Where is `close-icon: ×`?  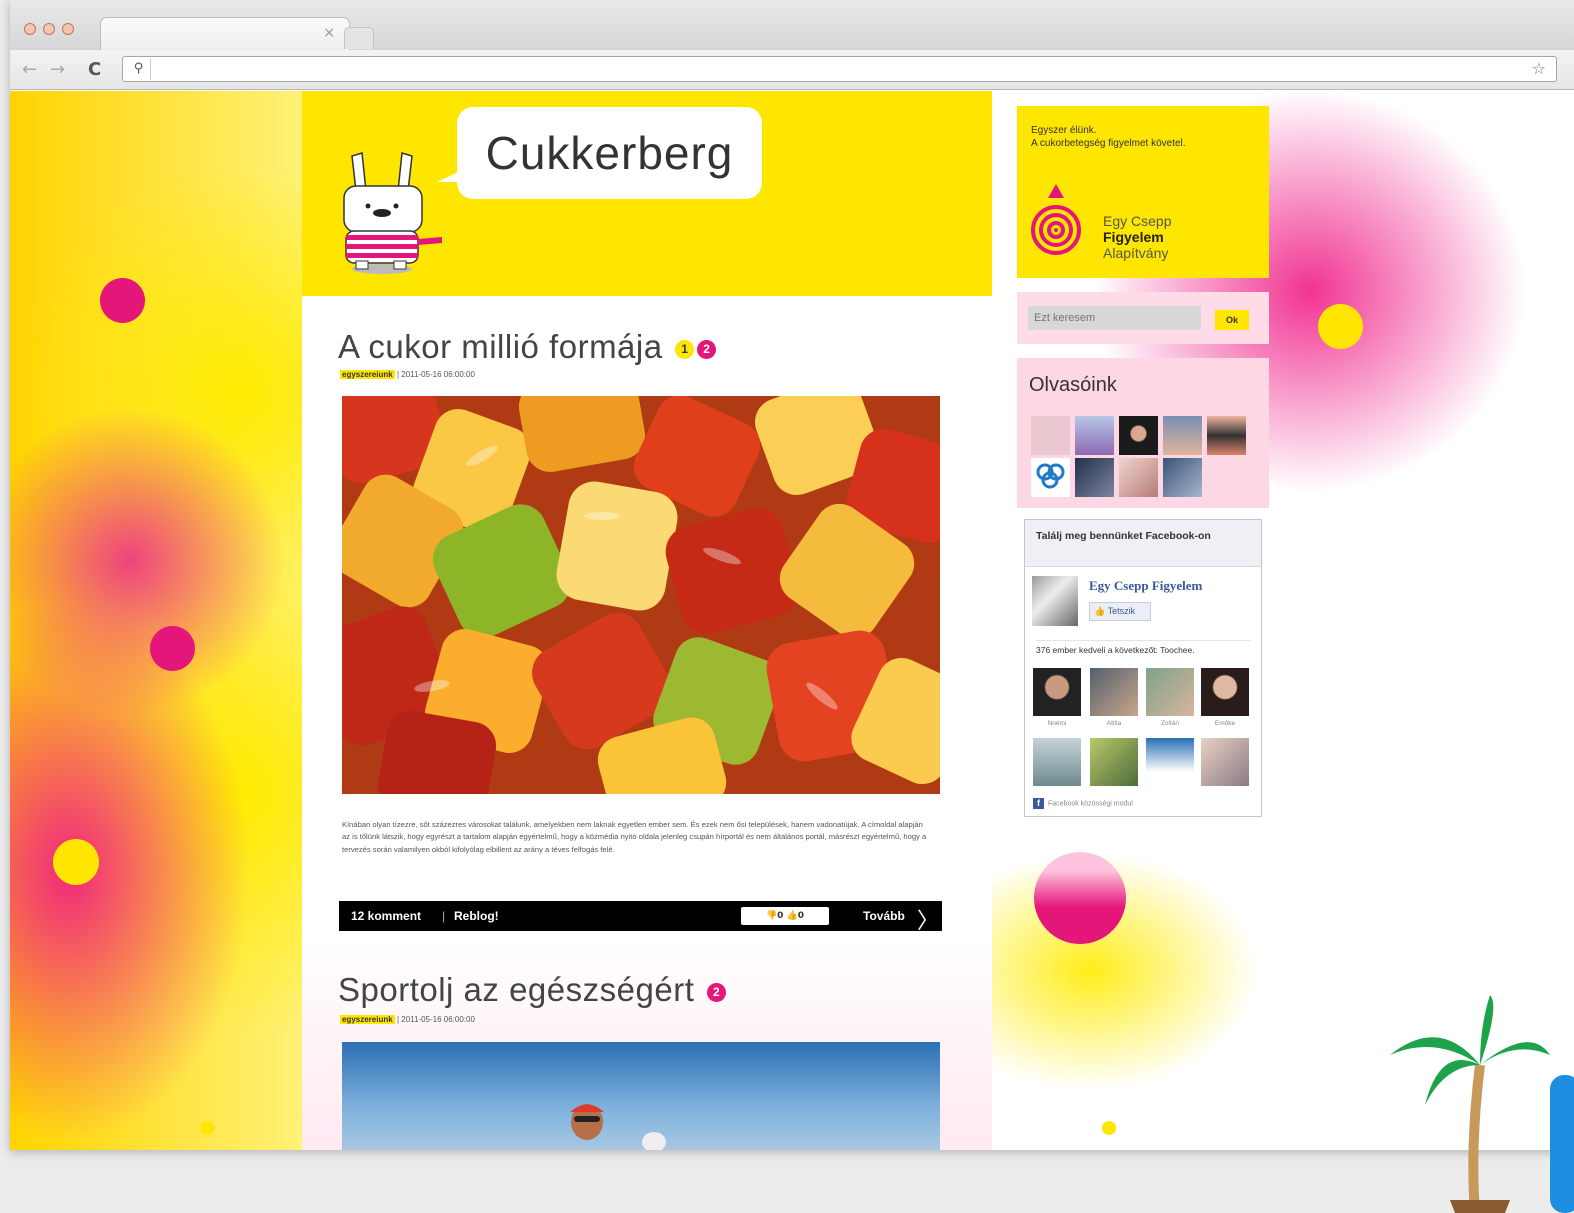
close-icon: × is located at coordinates (329, 33).